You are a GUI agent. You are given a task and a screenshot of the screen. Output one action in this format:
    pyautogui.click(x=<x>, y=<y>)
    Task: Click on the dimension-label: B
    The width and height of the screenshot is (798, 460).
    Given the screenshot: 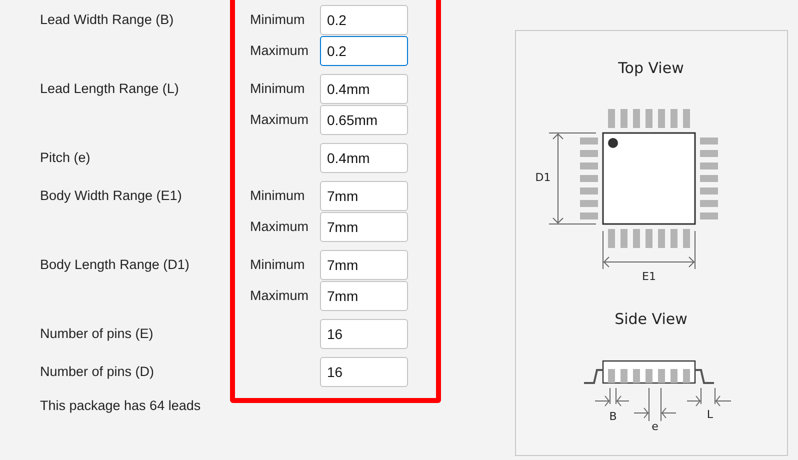 What is the action you would take?
    pyautogui.click(x=613, y=416)
    